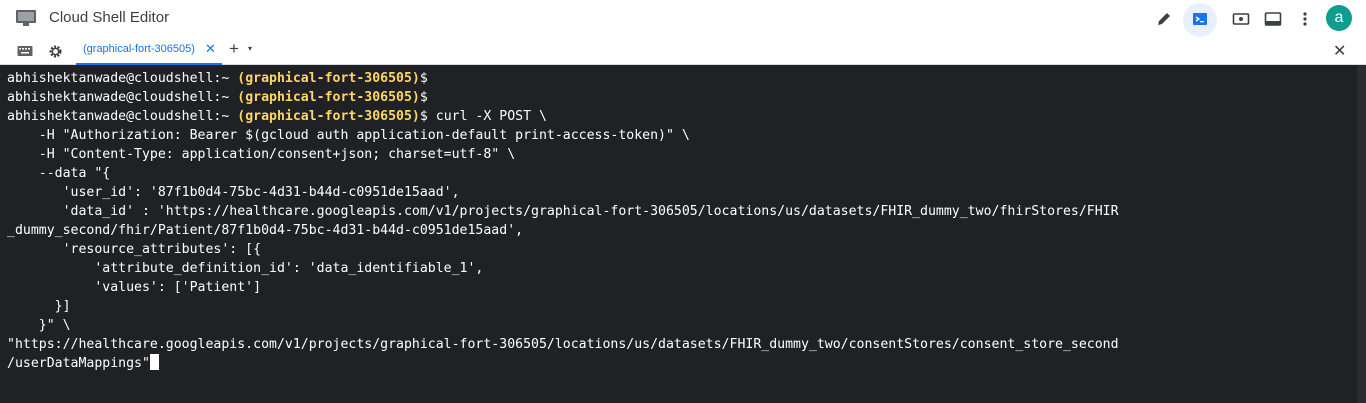 The width and height of the screenshot is (1366, 403). I want to click on terminal-line: 'values': ['Patient'], so click(683, 287).